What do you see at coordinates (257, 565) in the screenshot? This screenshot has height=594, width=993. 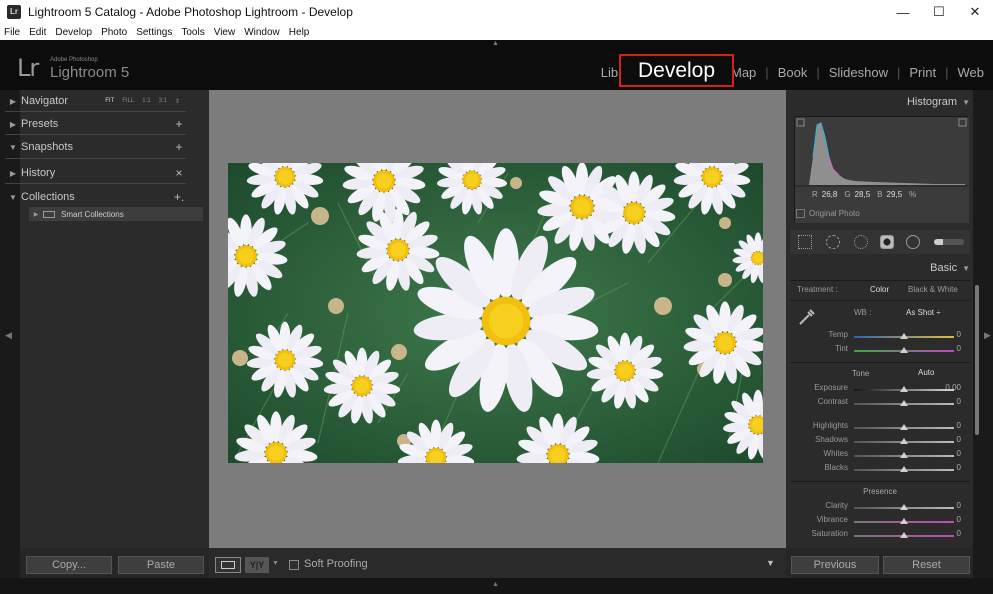 I see `before-after-button: Y|Y` at bounding box center [257, 565].